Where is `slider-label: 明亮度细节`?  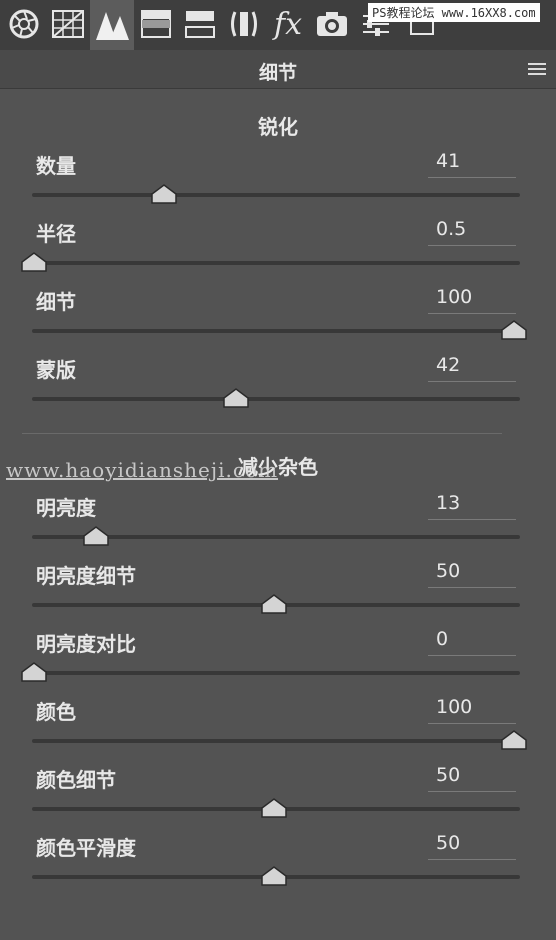
slider-label: 明亮度细节 is located at coordinates (86, 576).